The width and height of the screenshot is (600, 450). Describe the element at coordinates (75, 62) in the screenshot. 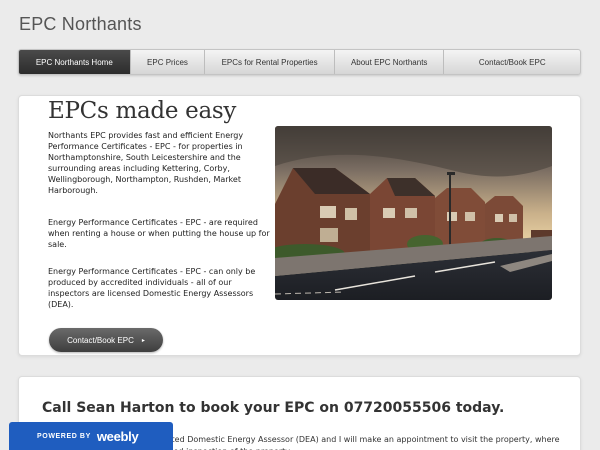

I see `nav-item-home: EPC Northants Home` at that location.